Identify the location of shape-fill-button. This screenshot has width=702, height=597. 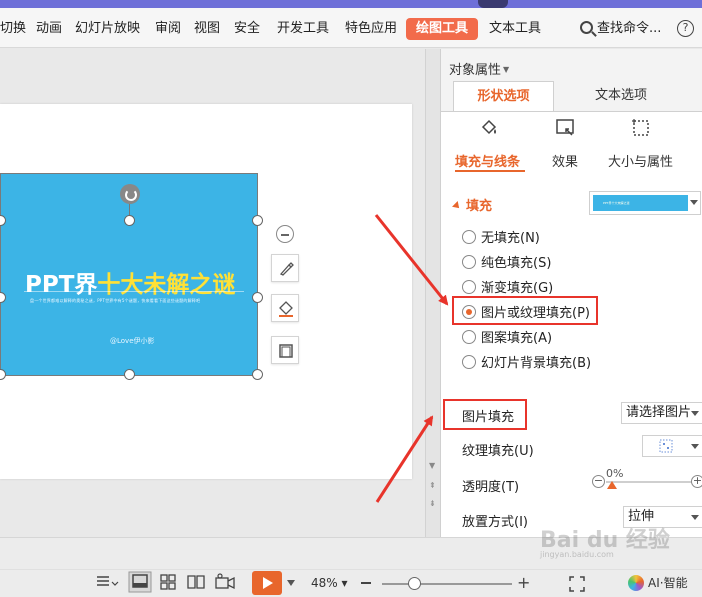
(285, 308).